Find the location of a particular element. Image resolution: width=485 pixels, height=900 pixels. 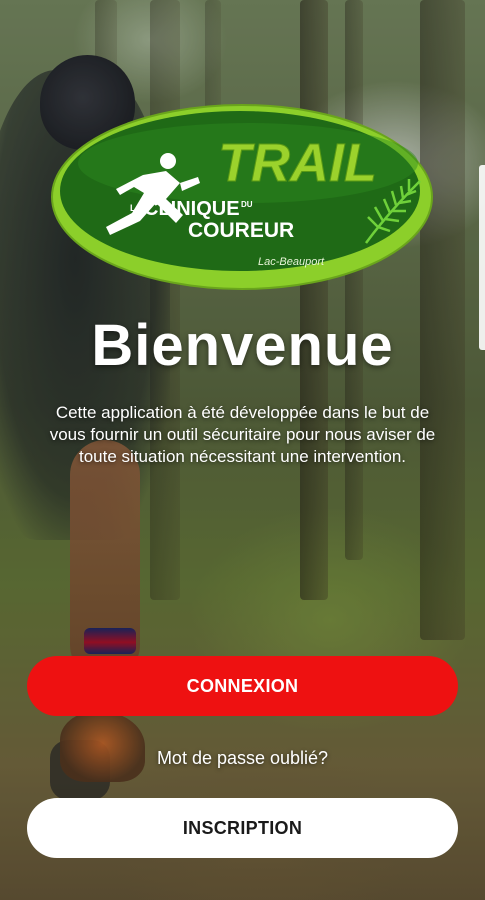

logo-clinique-text: CLINIQUE is located at coordinates (192, 209).